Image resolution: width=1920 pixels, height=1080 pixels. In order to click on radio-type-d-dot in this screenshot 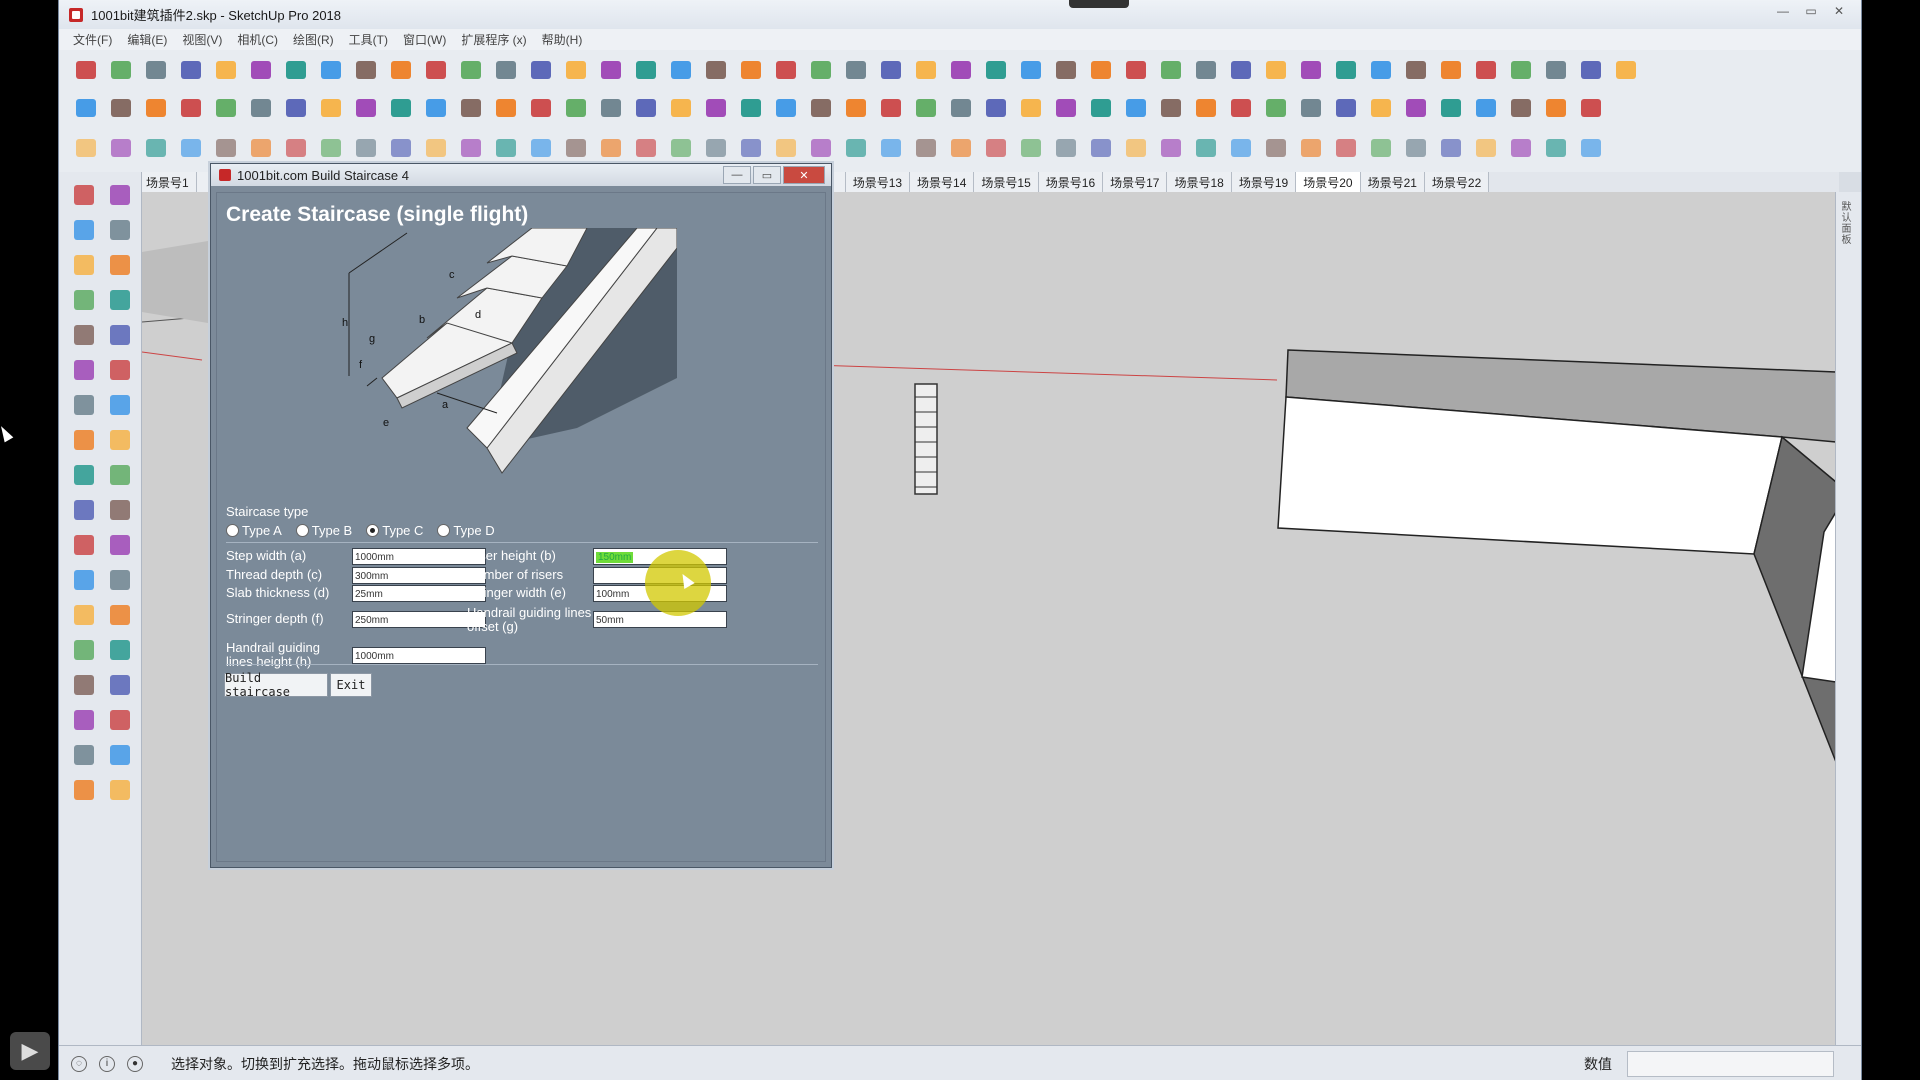, I will do `click(444, 530)`.